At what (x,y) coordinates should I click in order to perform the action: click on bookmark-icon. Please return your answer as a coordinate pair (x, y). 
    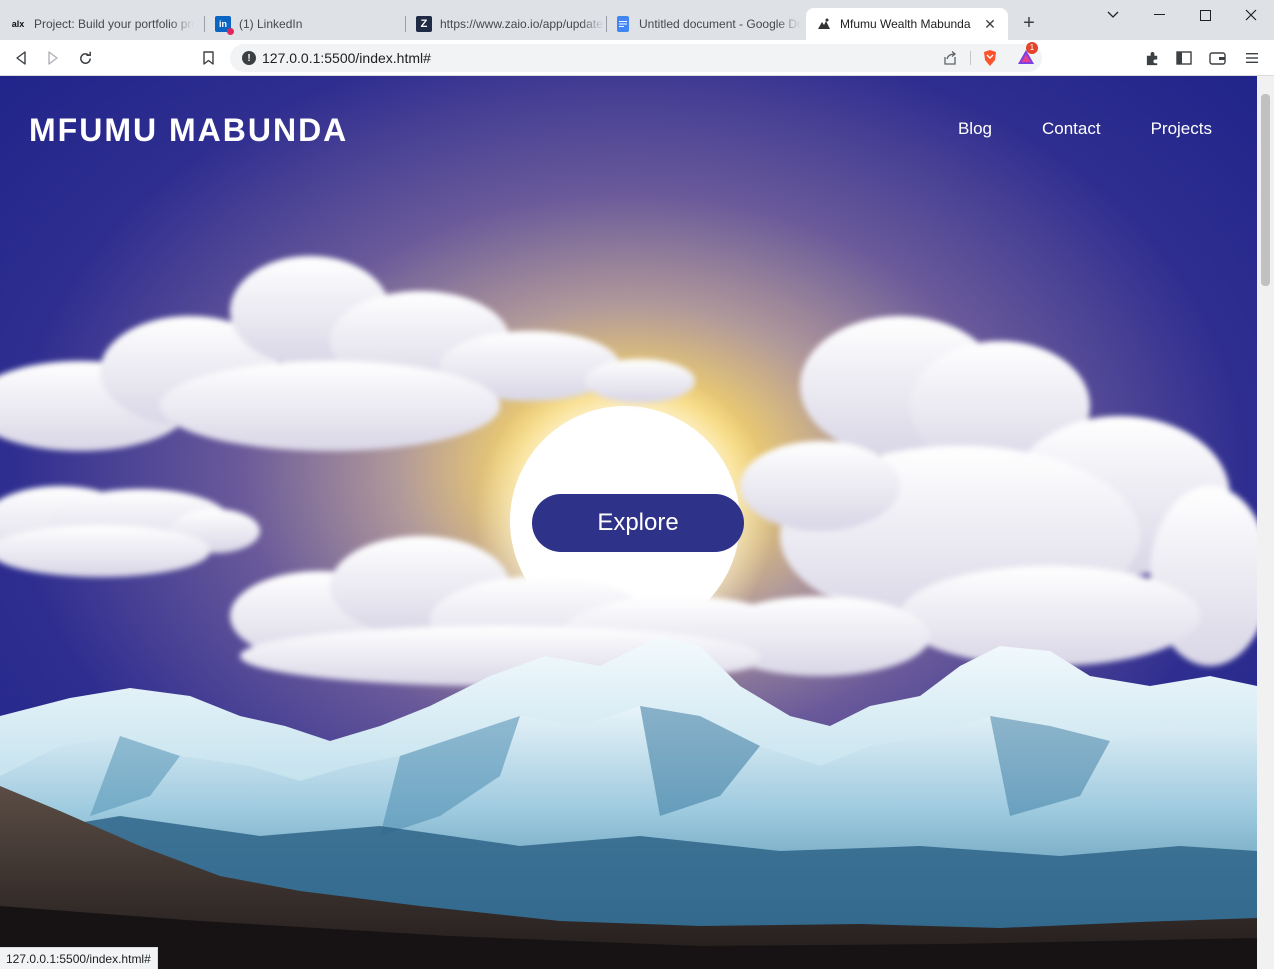
    Looking at the image, I should click on (208, 58).